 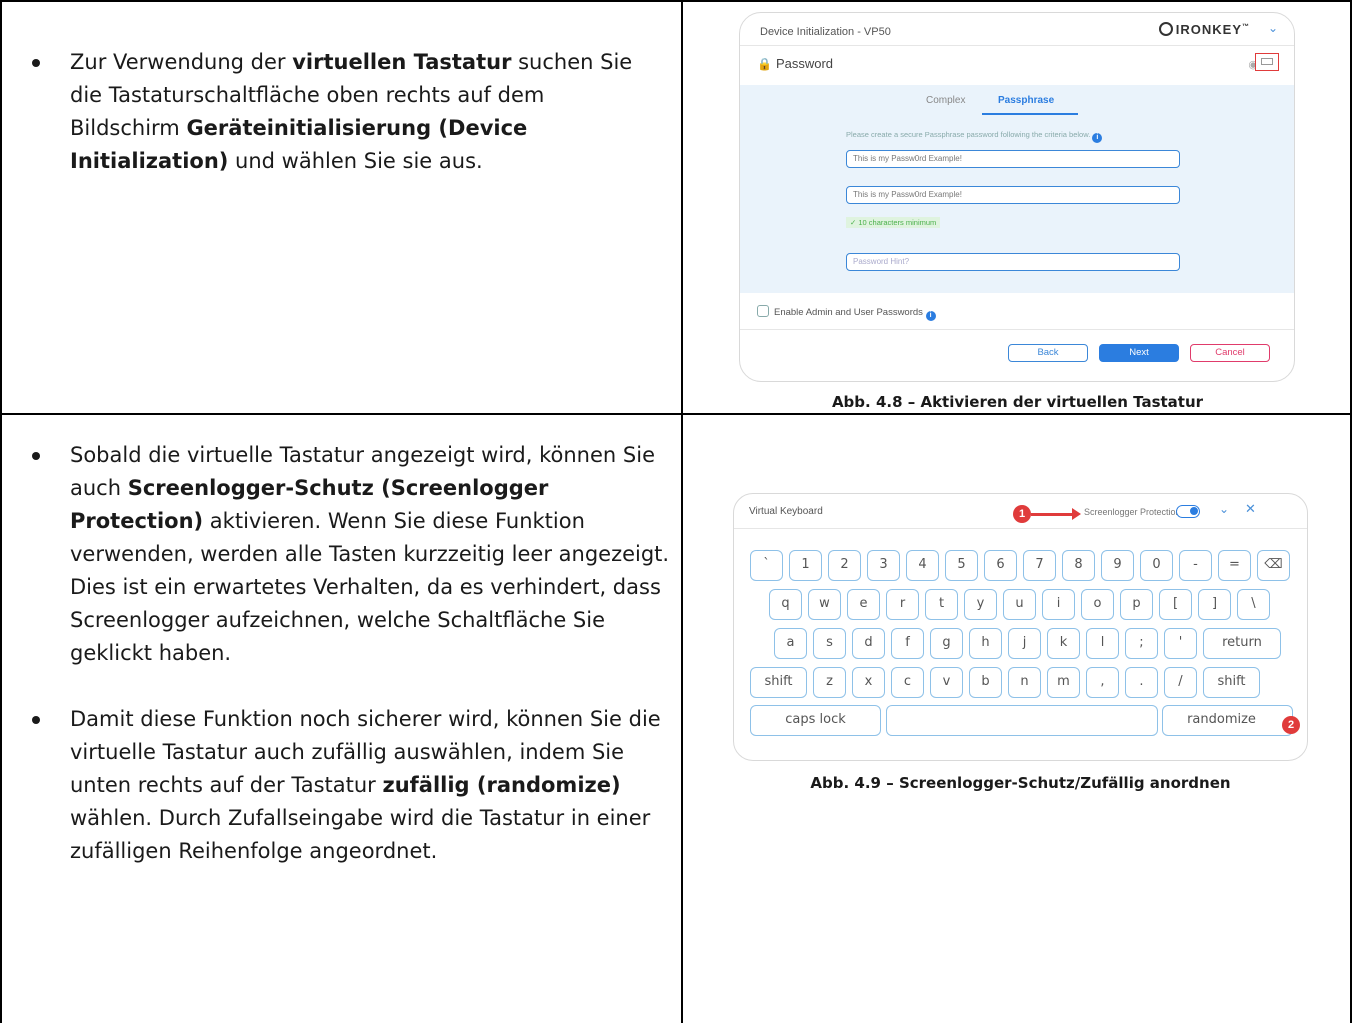 I want to click on keyboard-key: v, so click(x=946, y=682).